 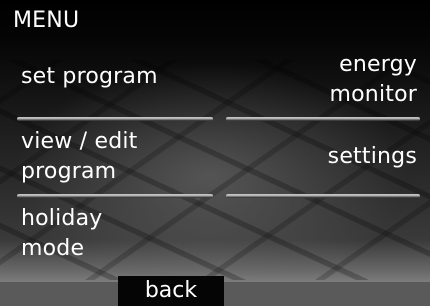 I want to click on holiday-label-line1: holiday, so click(x=62, y=218).